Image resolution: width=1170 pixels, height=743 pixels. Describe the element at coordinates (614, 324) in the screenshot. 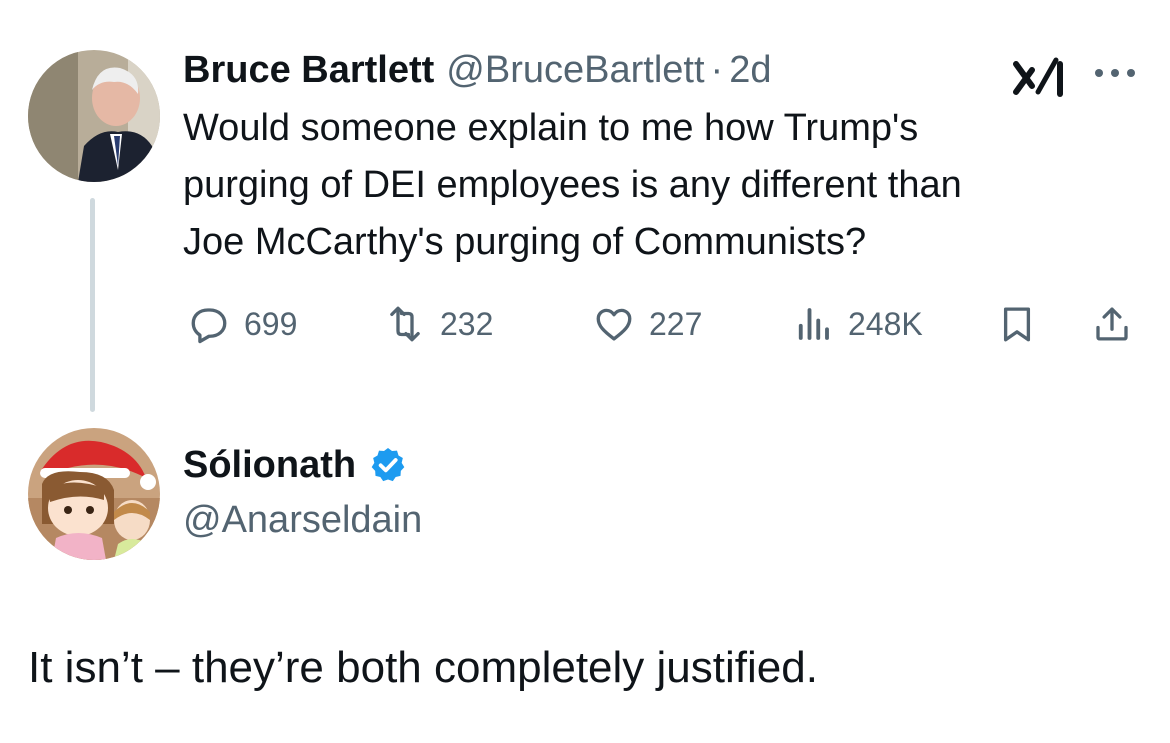

I see `like-icon` at that location.